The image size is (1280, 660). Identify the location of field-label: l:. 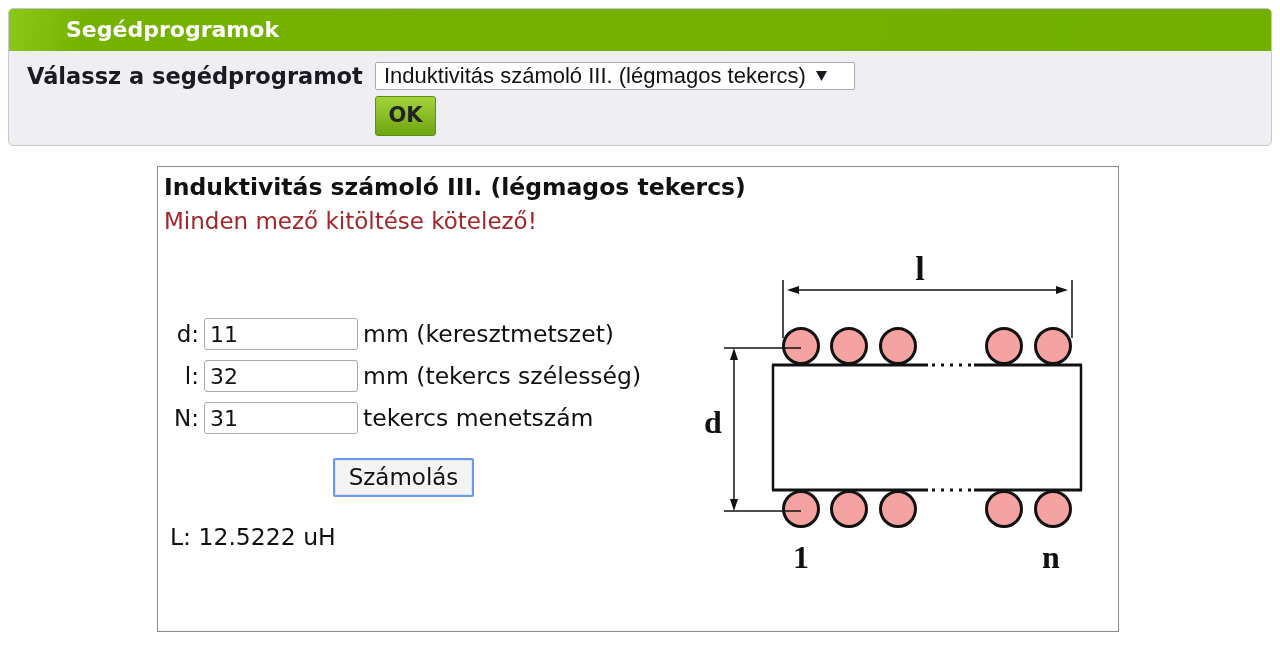
(191, 376).